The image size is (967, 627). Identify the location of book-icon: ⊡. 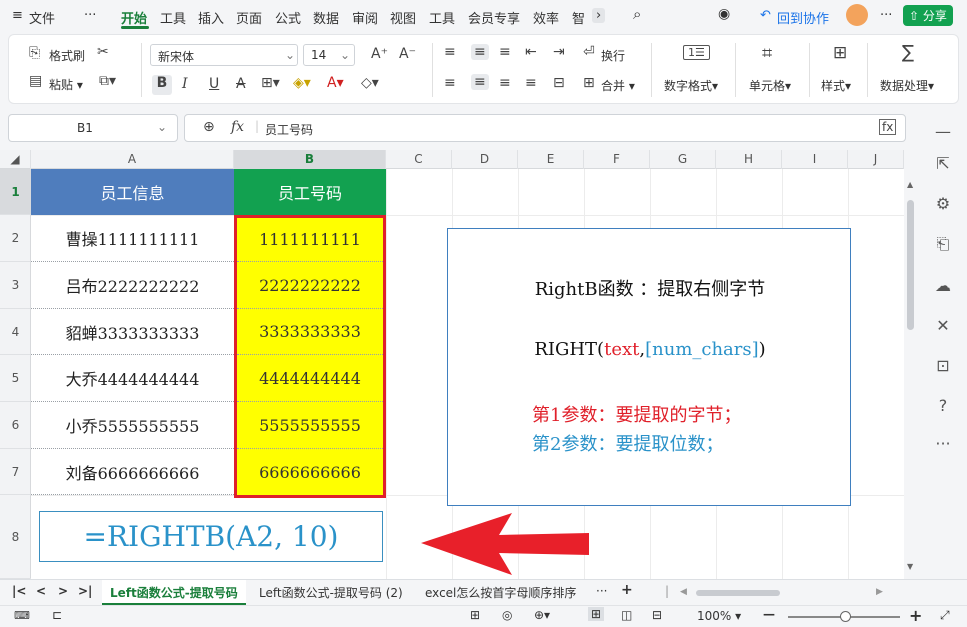
(943, 365).